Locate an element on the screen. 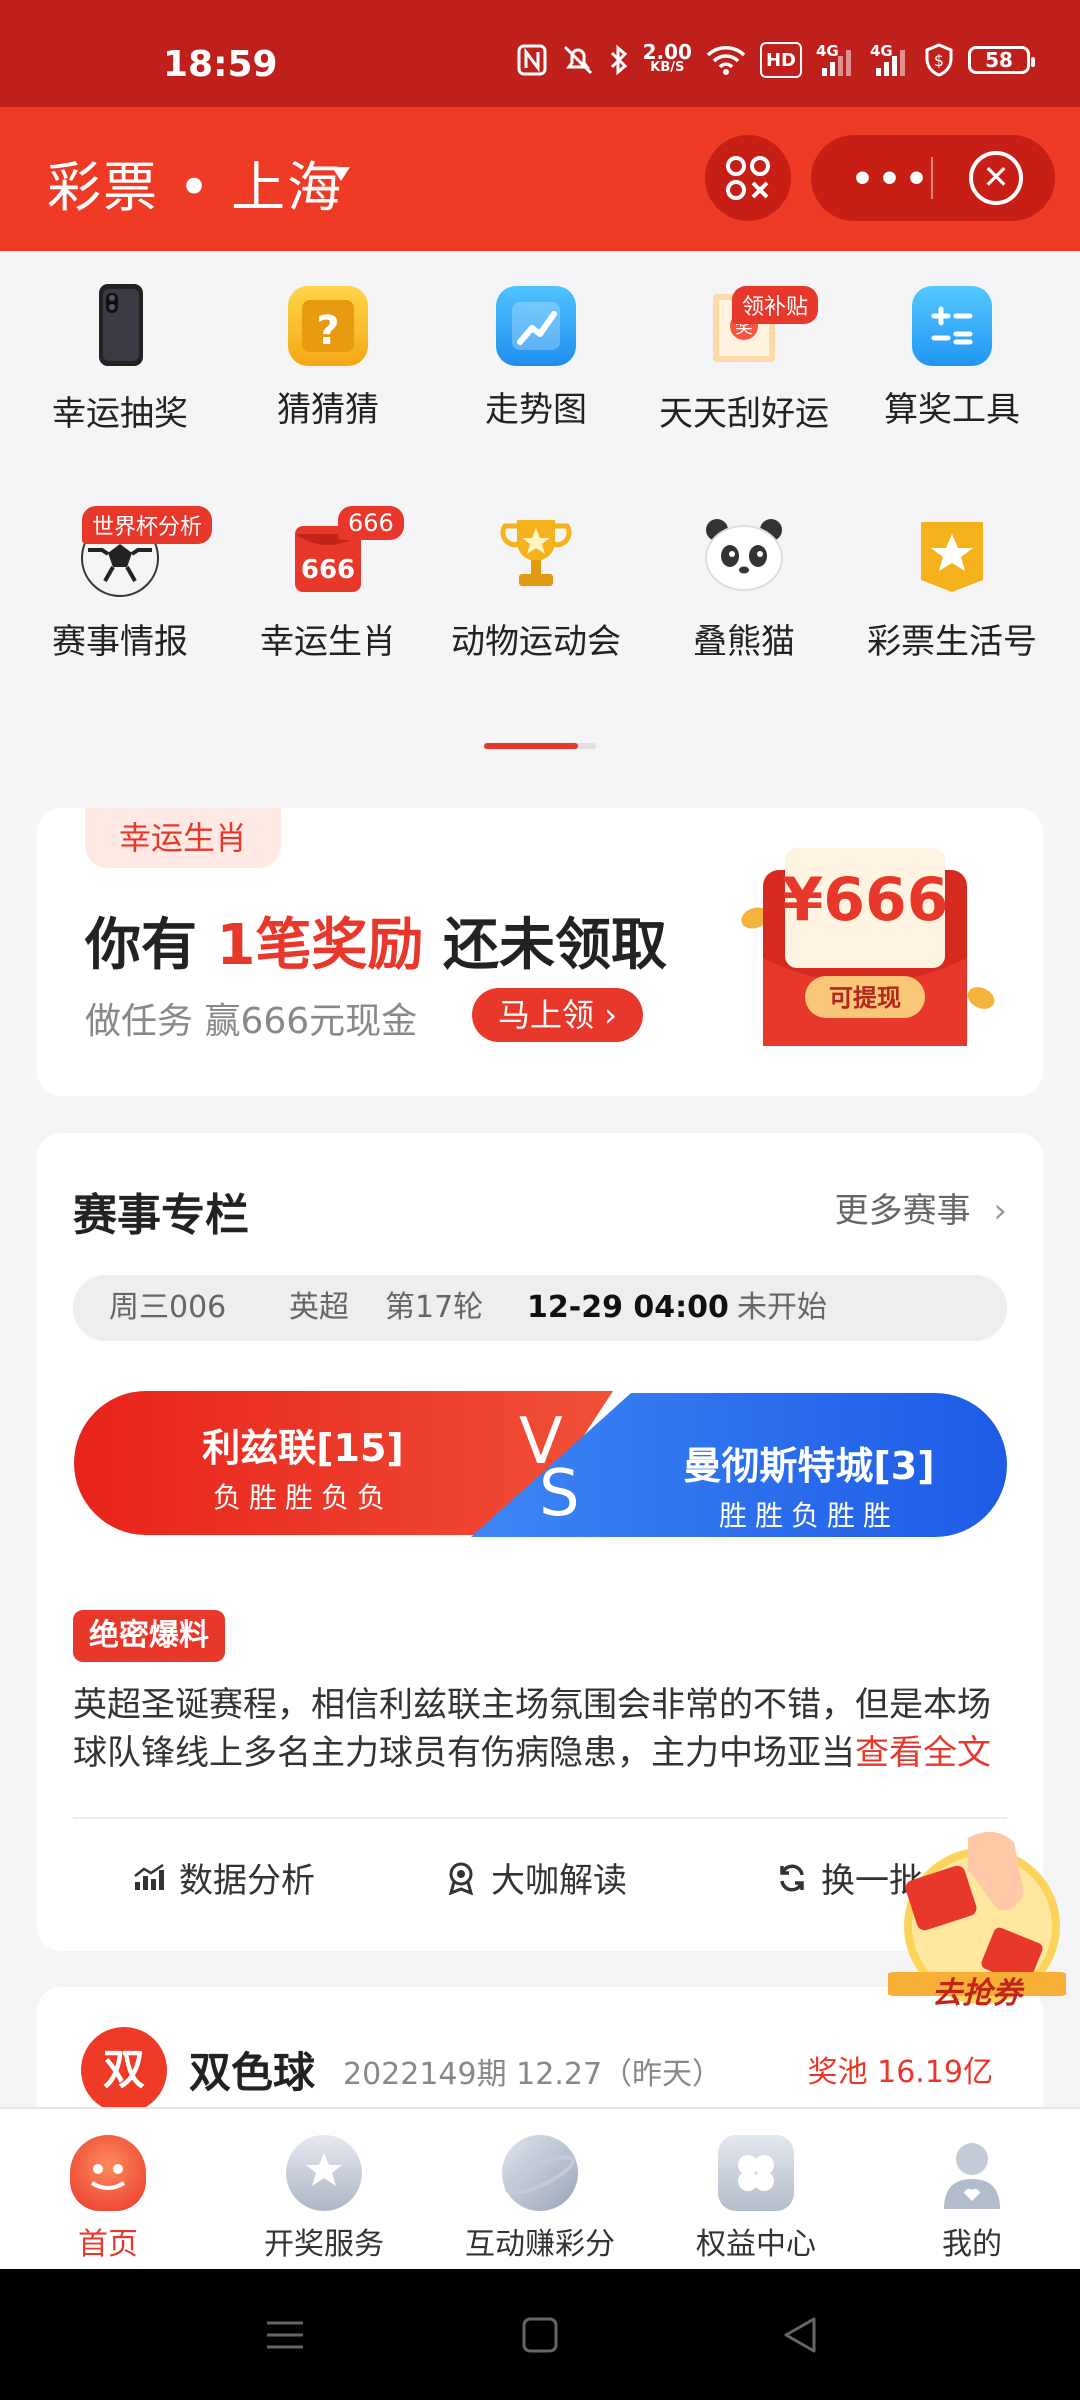  status-time: 18:59 is located at coordinates (220, 64).